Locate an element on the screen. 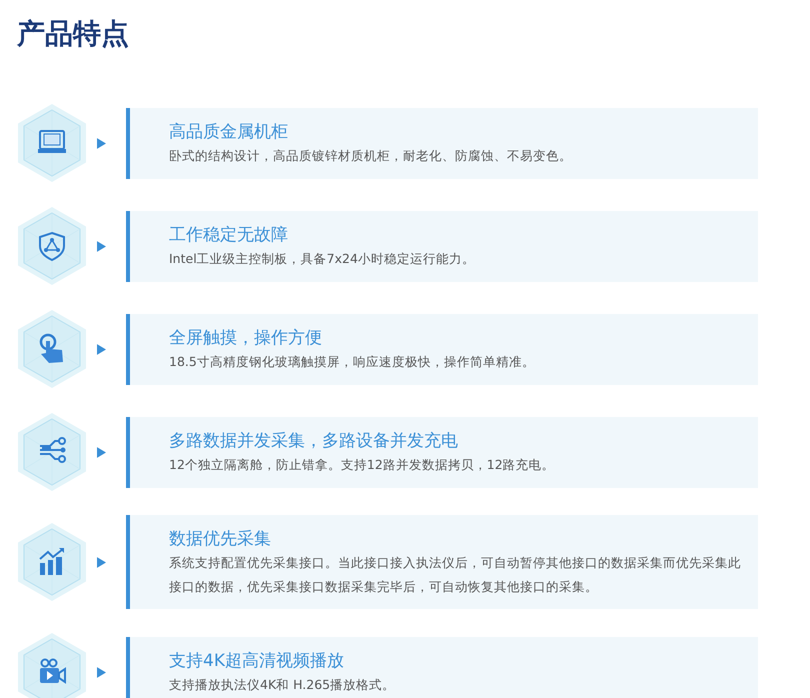 The image size is (810, 698). feature-description: 支持播放执法仪4K和 H.265播放格式。 is located at coordinates (282, 685).